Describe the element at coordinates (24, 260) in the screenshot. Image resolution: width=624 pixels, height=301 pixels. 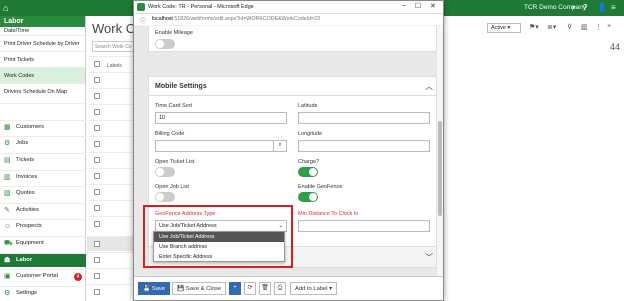
I see `sidebar-item-label: Labor` at that location.